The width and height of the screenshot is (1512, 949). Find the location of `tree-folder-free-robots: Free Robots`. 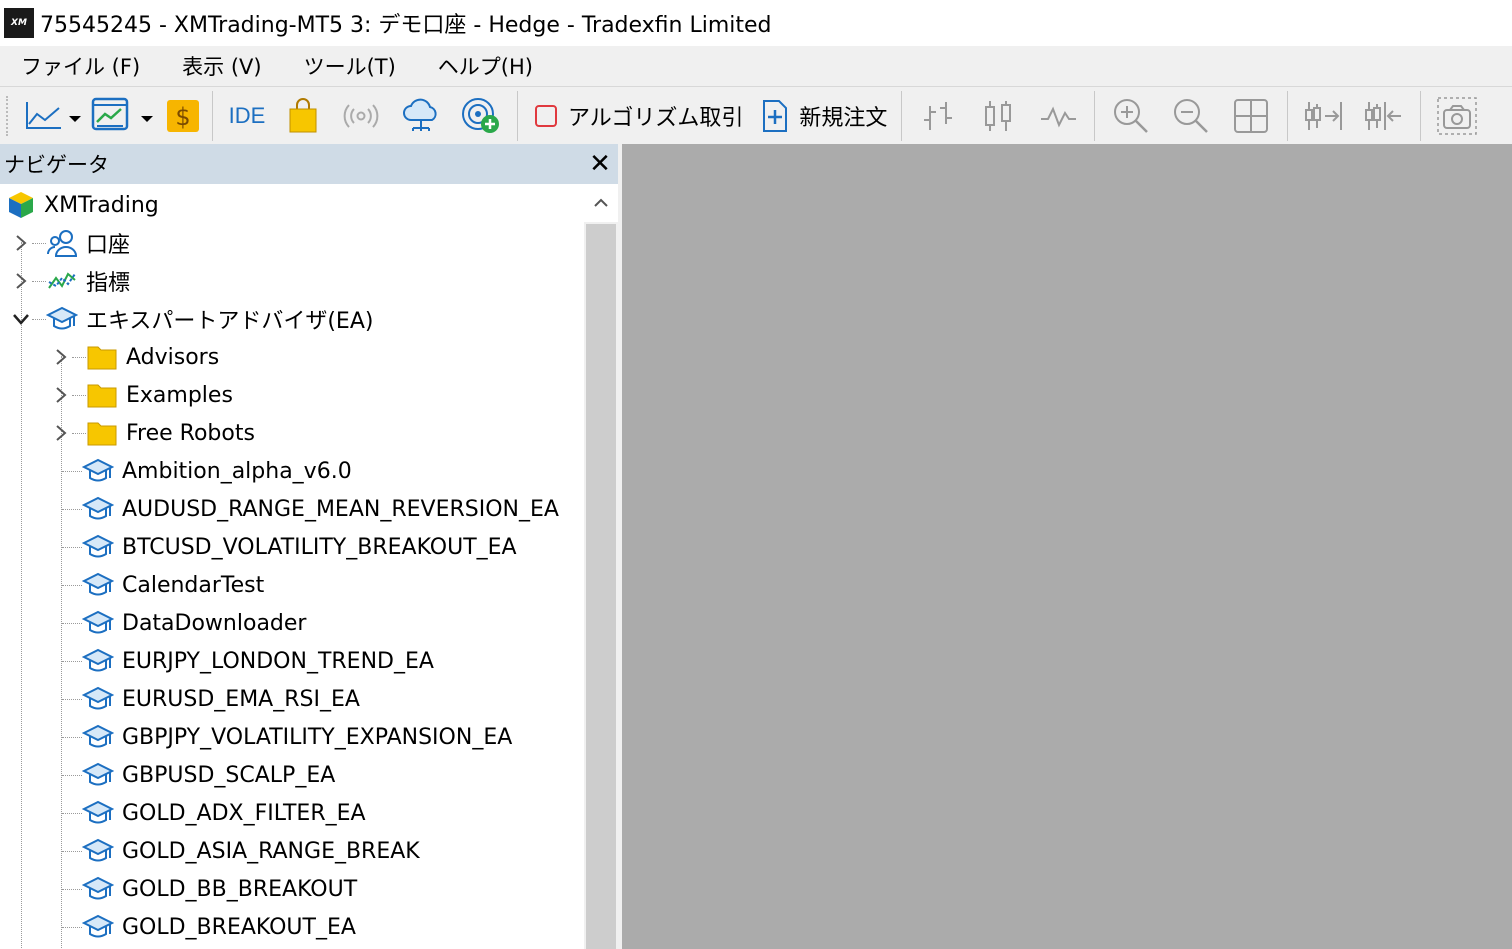

tree-folder-free-robots: Free Robots is located at coordinates (152, 433).